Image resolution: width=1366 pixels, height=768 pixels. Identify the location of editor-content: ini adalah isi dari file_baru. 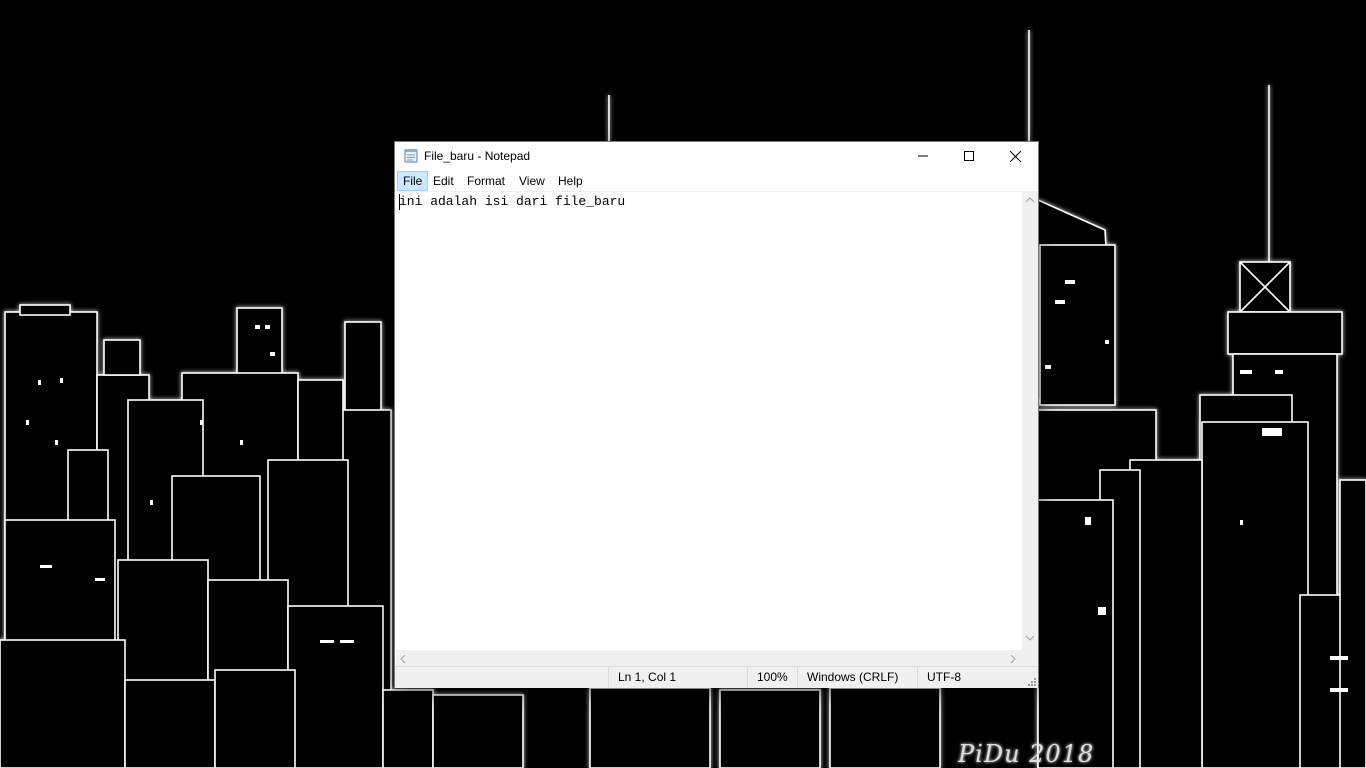
(512, 201).